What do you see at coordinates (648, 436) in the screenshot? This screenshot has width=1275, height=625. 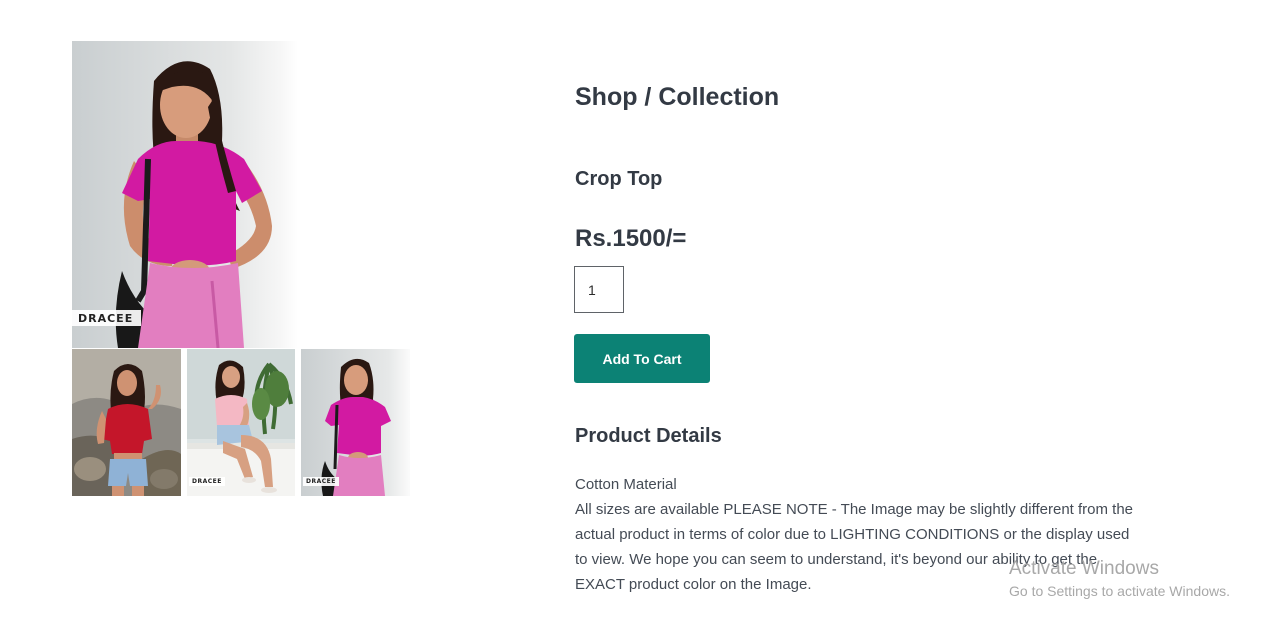 I see `product-details-heading: Product Details` at bounding box center [648, 436].